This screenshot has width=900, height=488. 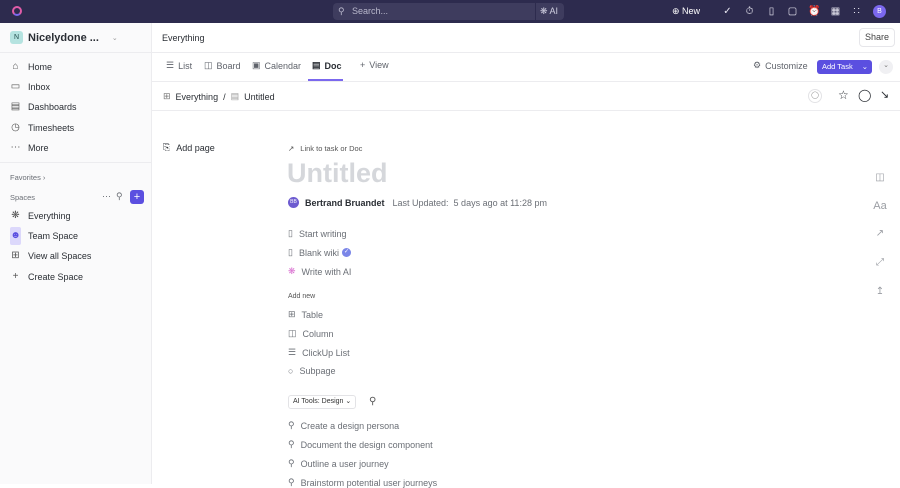 I want to click on star-icon: ☆, so click(x=843, y=95).